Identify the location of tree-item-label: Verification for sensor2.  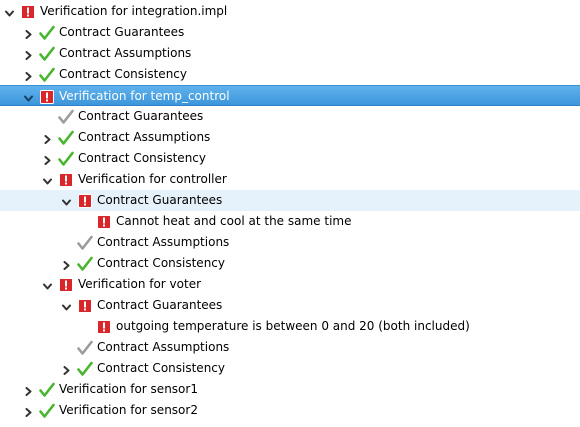
(128, 410).